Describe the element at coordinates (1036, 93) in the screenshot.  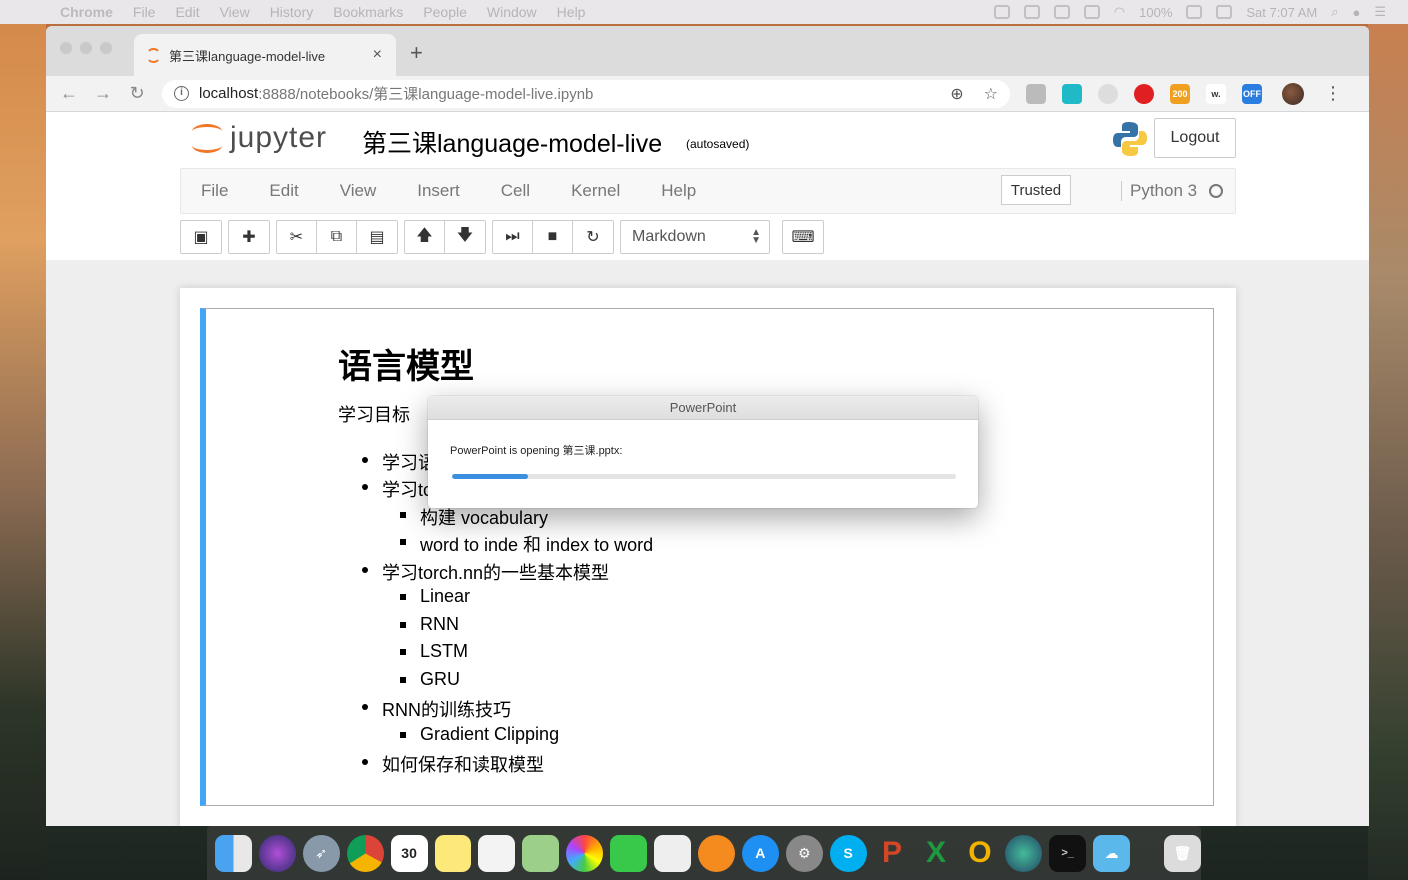
I see `extension-grey-icon` at that location.